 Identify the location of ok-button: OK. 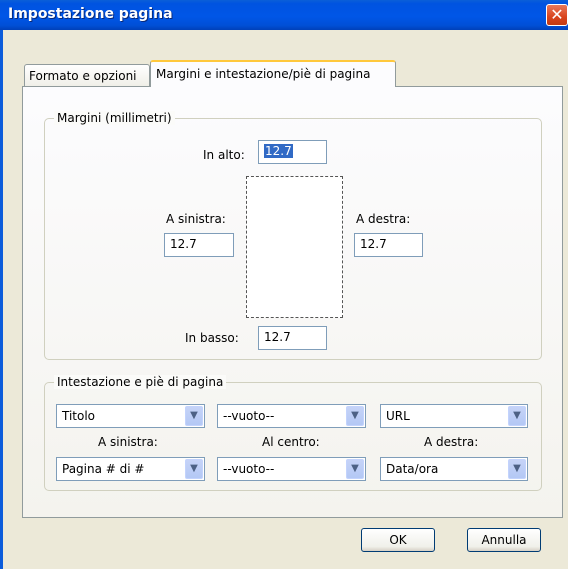
(398, 540).